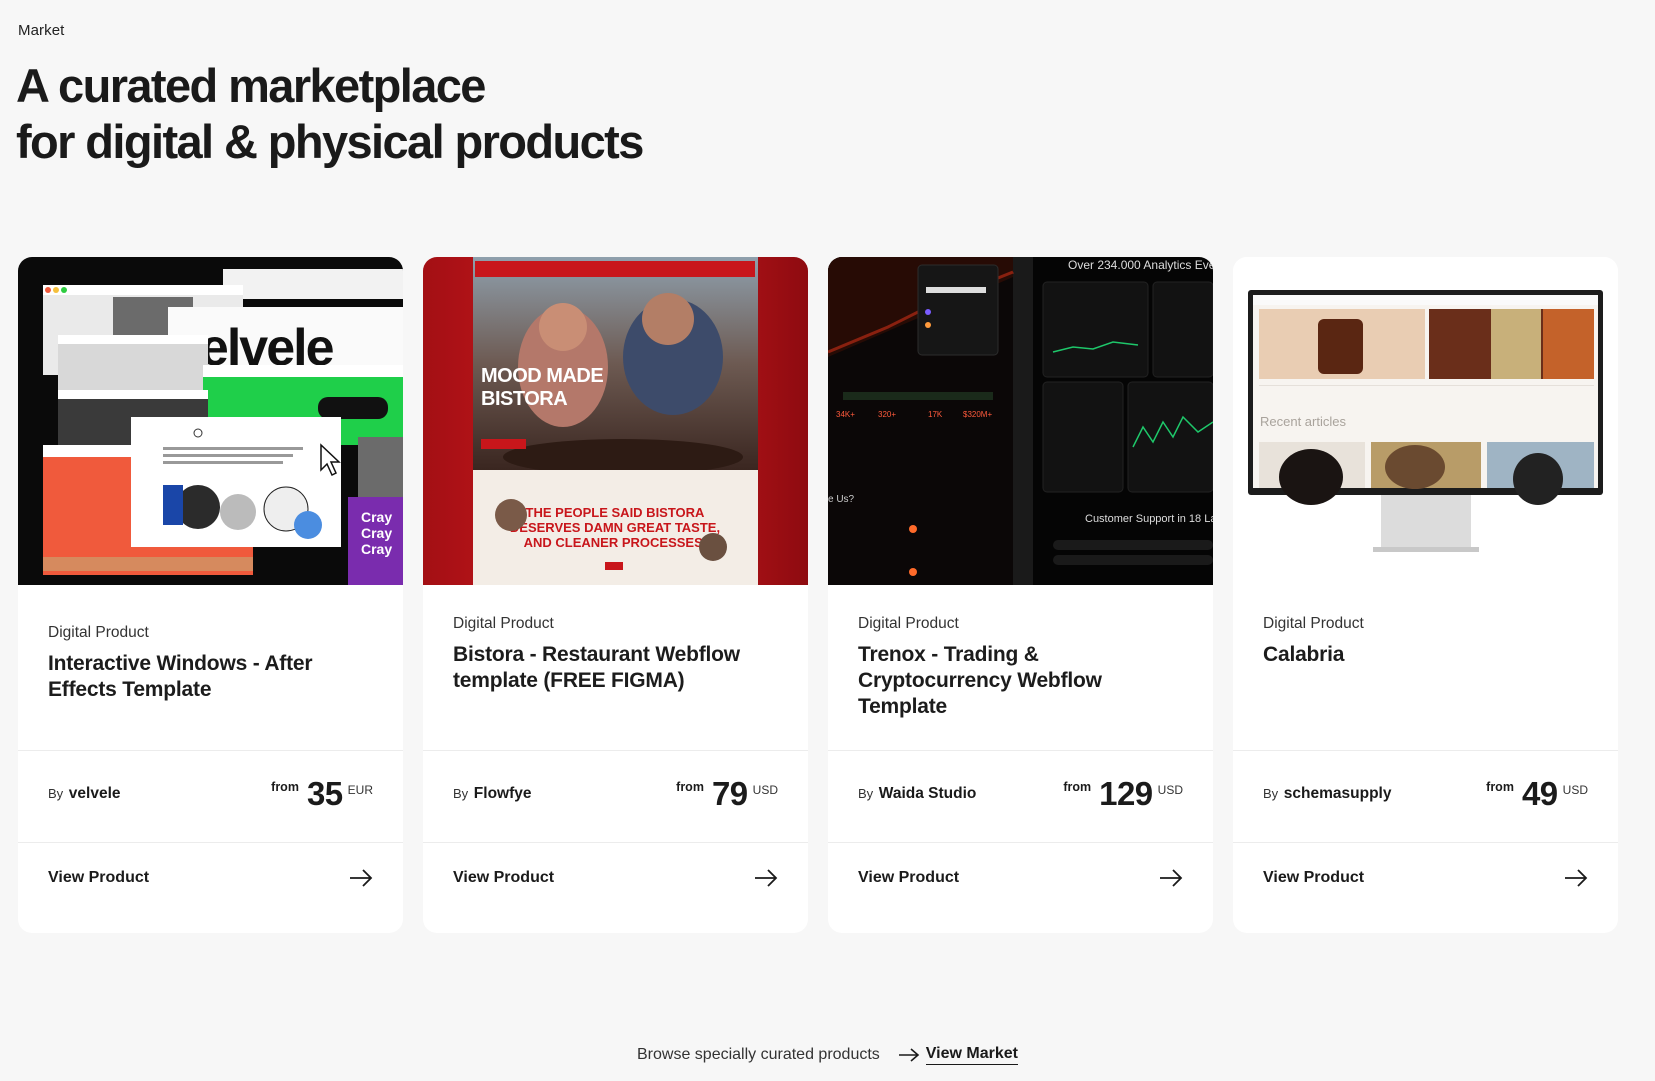 This screenshot has height=1081, width=1655. Describe the element at coordinates (615, 794) in the screenshot. I see `product-meta: By Flowfye from 79 USD` at that location.